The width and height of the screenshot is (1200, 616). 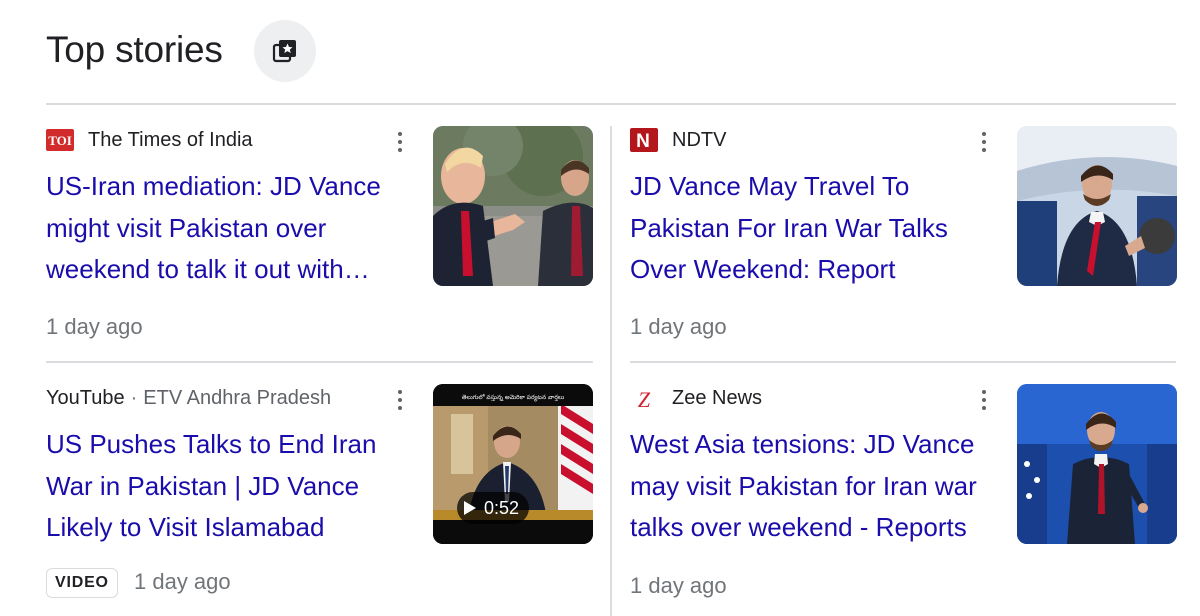 I want to click on headline-line: Likely to Visit Islamabad, so click(x=185, y=527).